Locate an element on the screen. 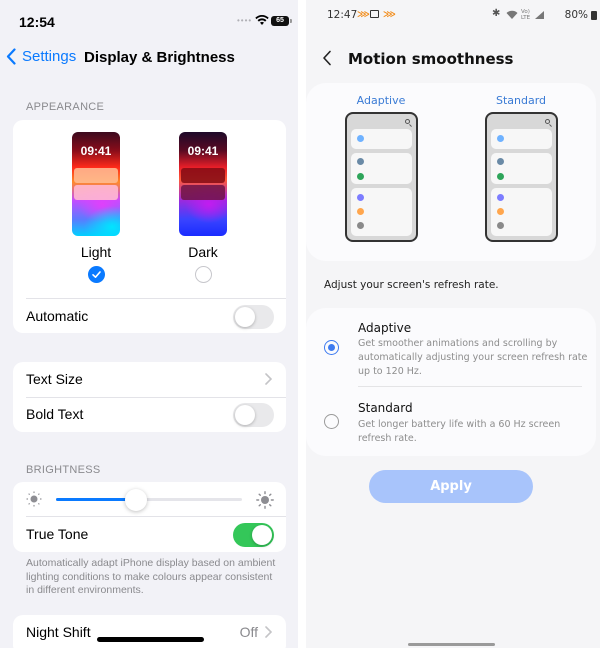 This screenshot has height=648, width=600. option-title: Standard is located at coordinates (385, 408).